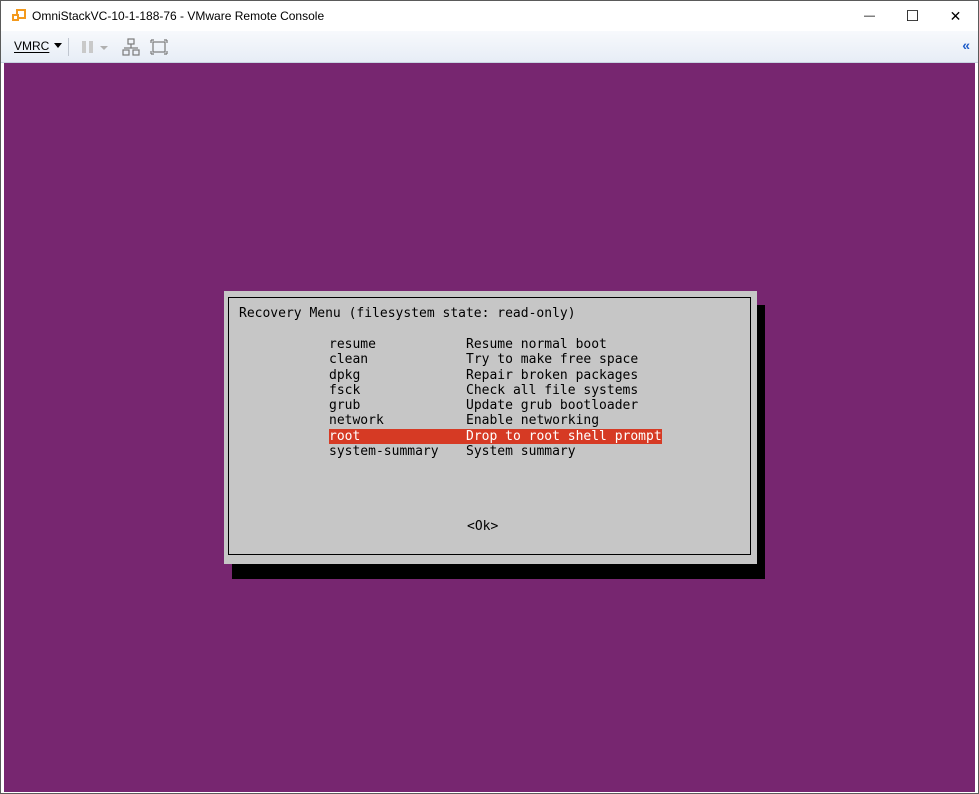  Describe the element at coordinates (521, 452) in the screenshot. I see `menu-item-description: System summary` at that location.